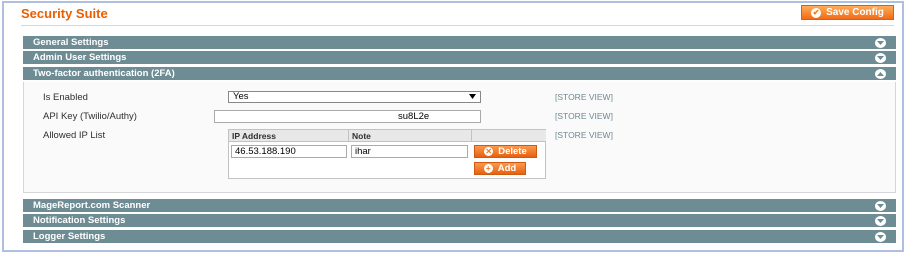  I want to click on delete-label: Delete, so click(512, 151).